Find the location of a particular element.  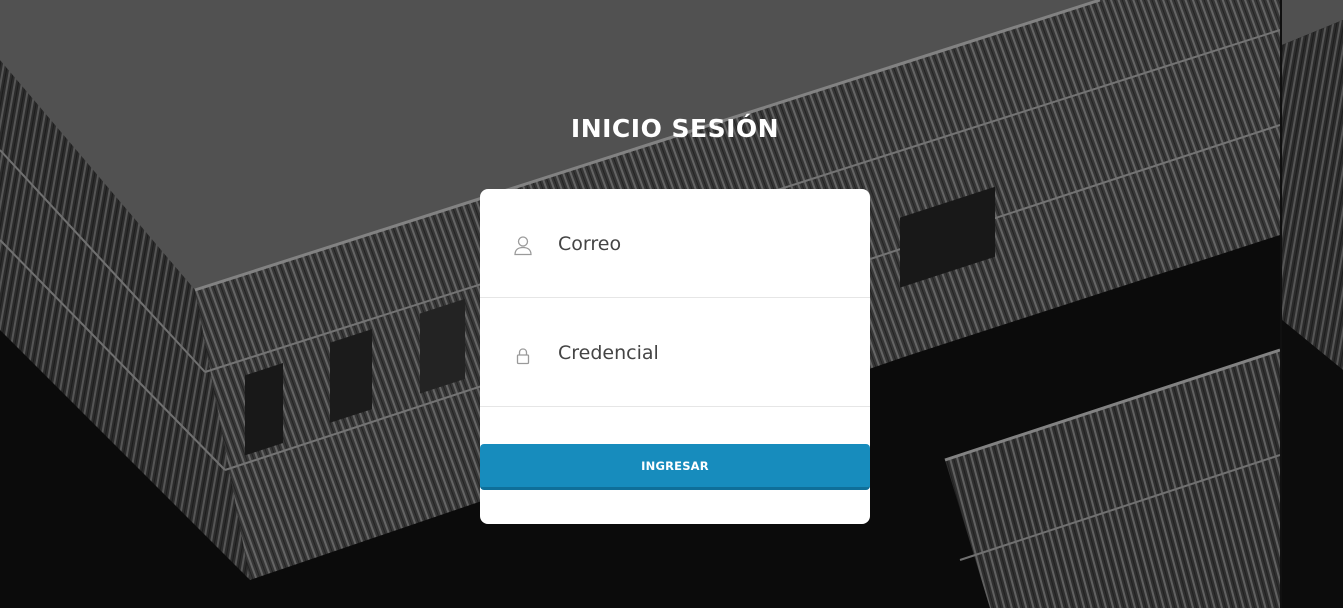

email-input is located at coordinates (698, 244).